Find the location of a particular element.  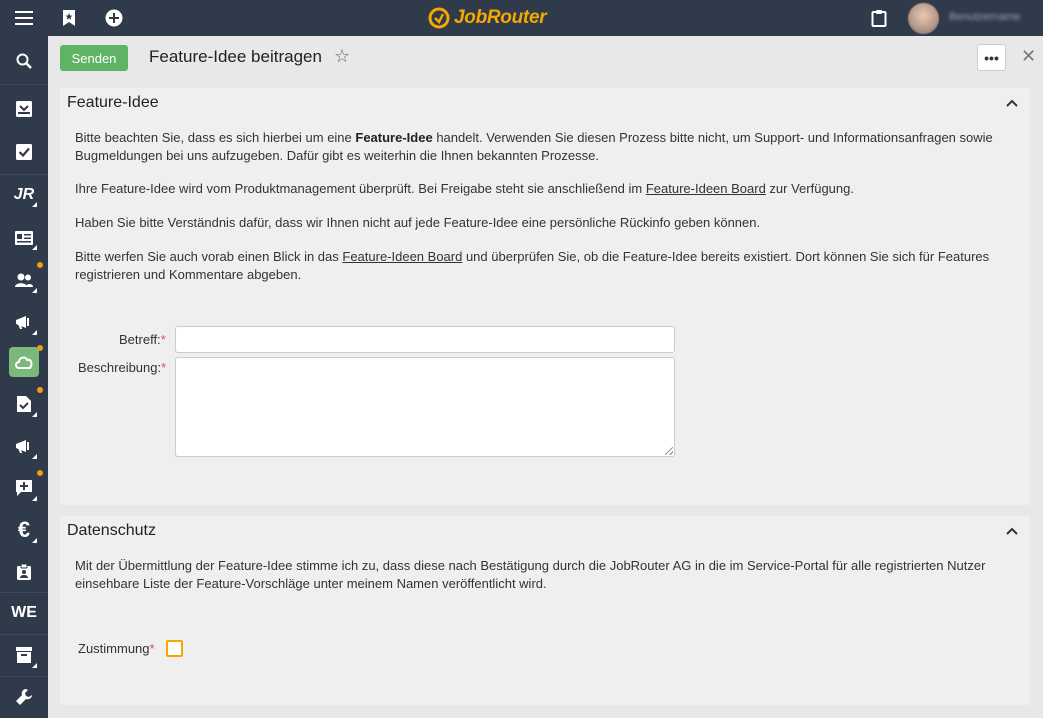

sidebar: JR € WE is located at coordinates (24, 377).